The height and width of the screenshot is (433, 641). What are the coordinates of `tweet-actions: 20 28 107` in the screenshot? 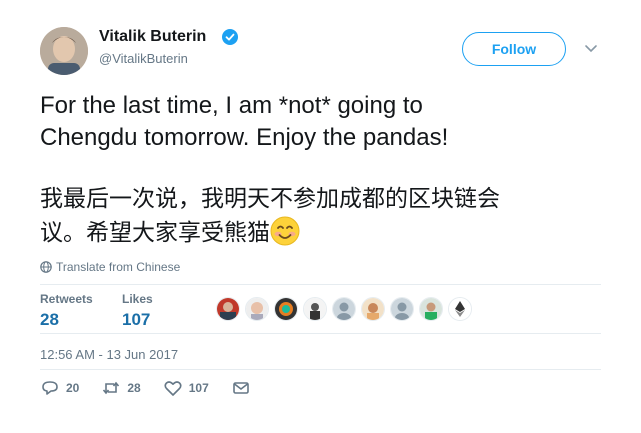 It's located at (156, 388).